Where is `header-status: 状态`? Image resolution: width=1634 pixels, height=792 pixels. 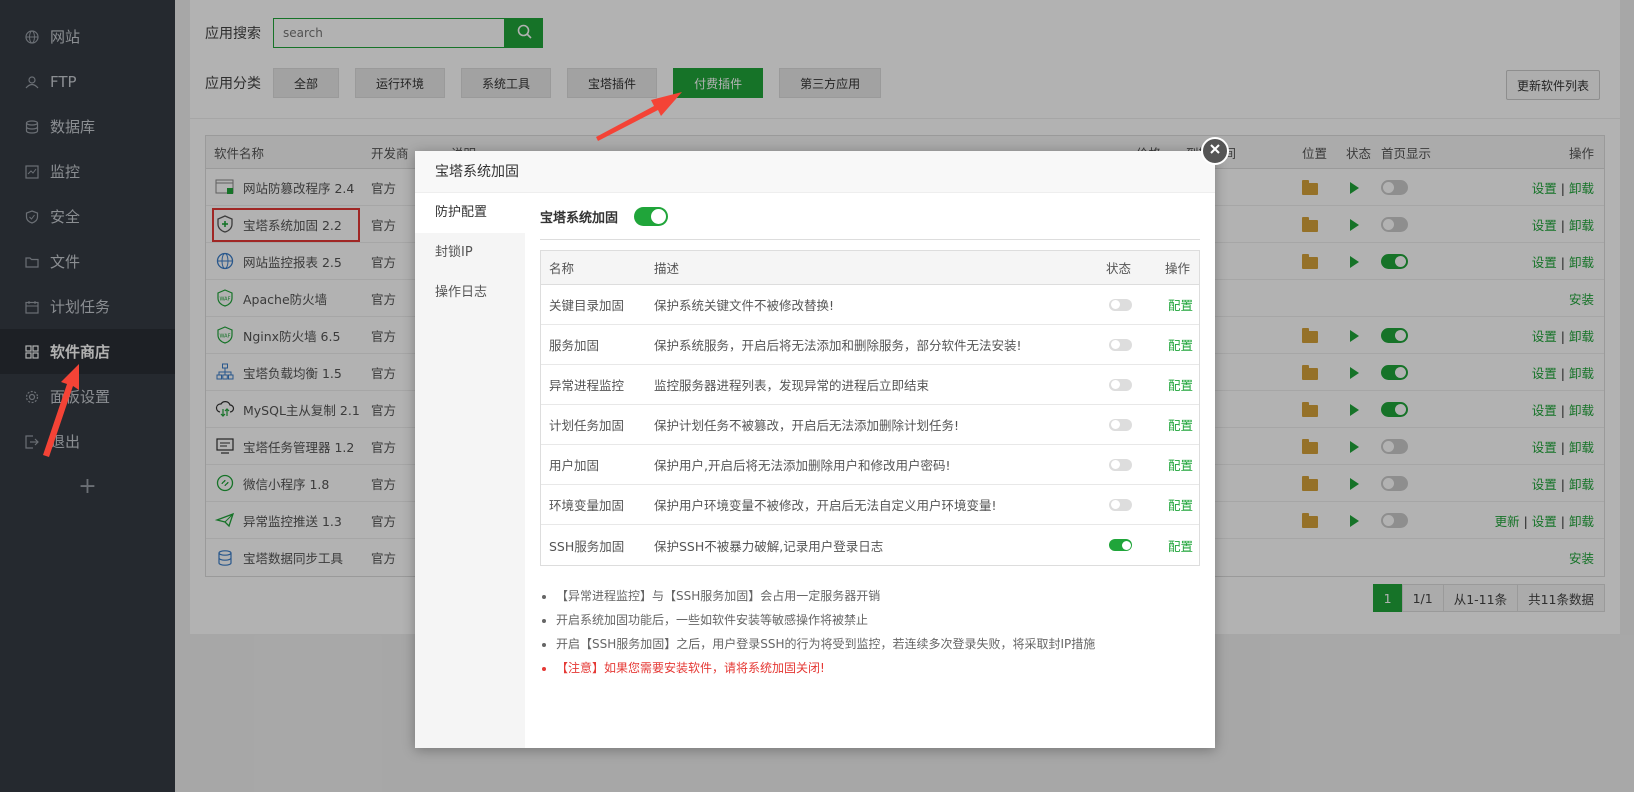 header-status: 状态 is located at coordinates (1119, 268).